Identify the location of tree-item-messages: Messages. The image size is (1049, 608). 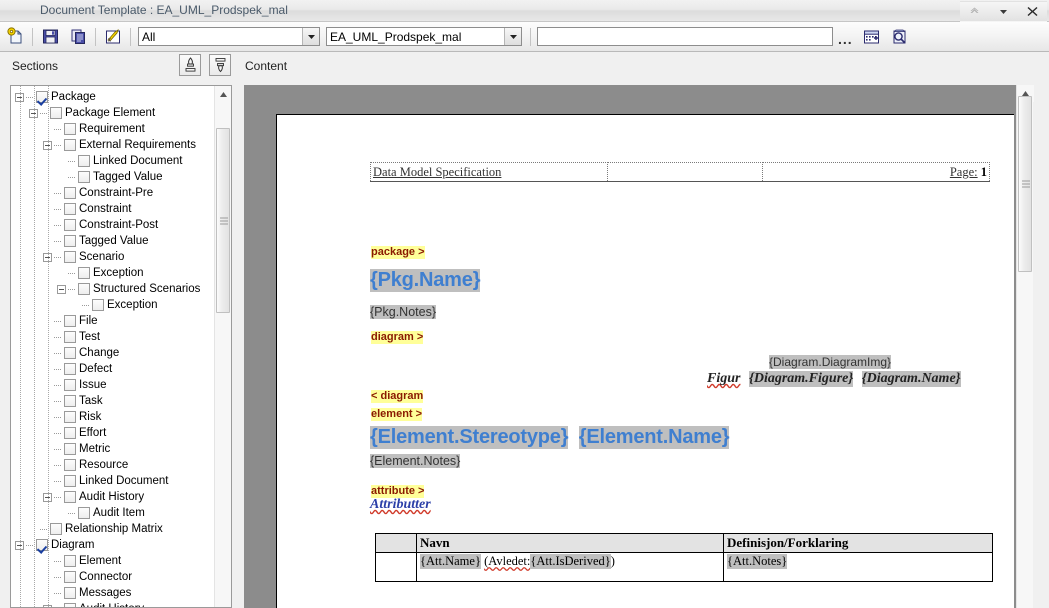
(113, 593).